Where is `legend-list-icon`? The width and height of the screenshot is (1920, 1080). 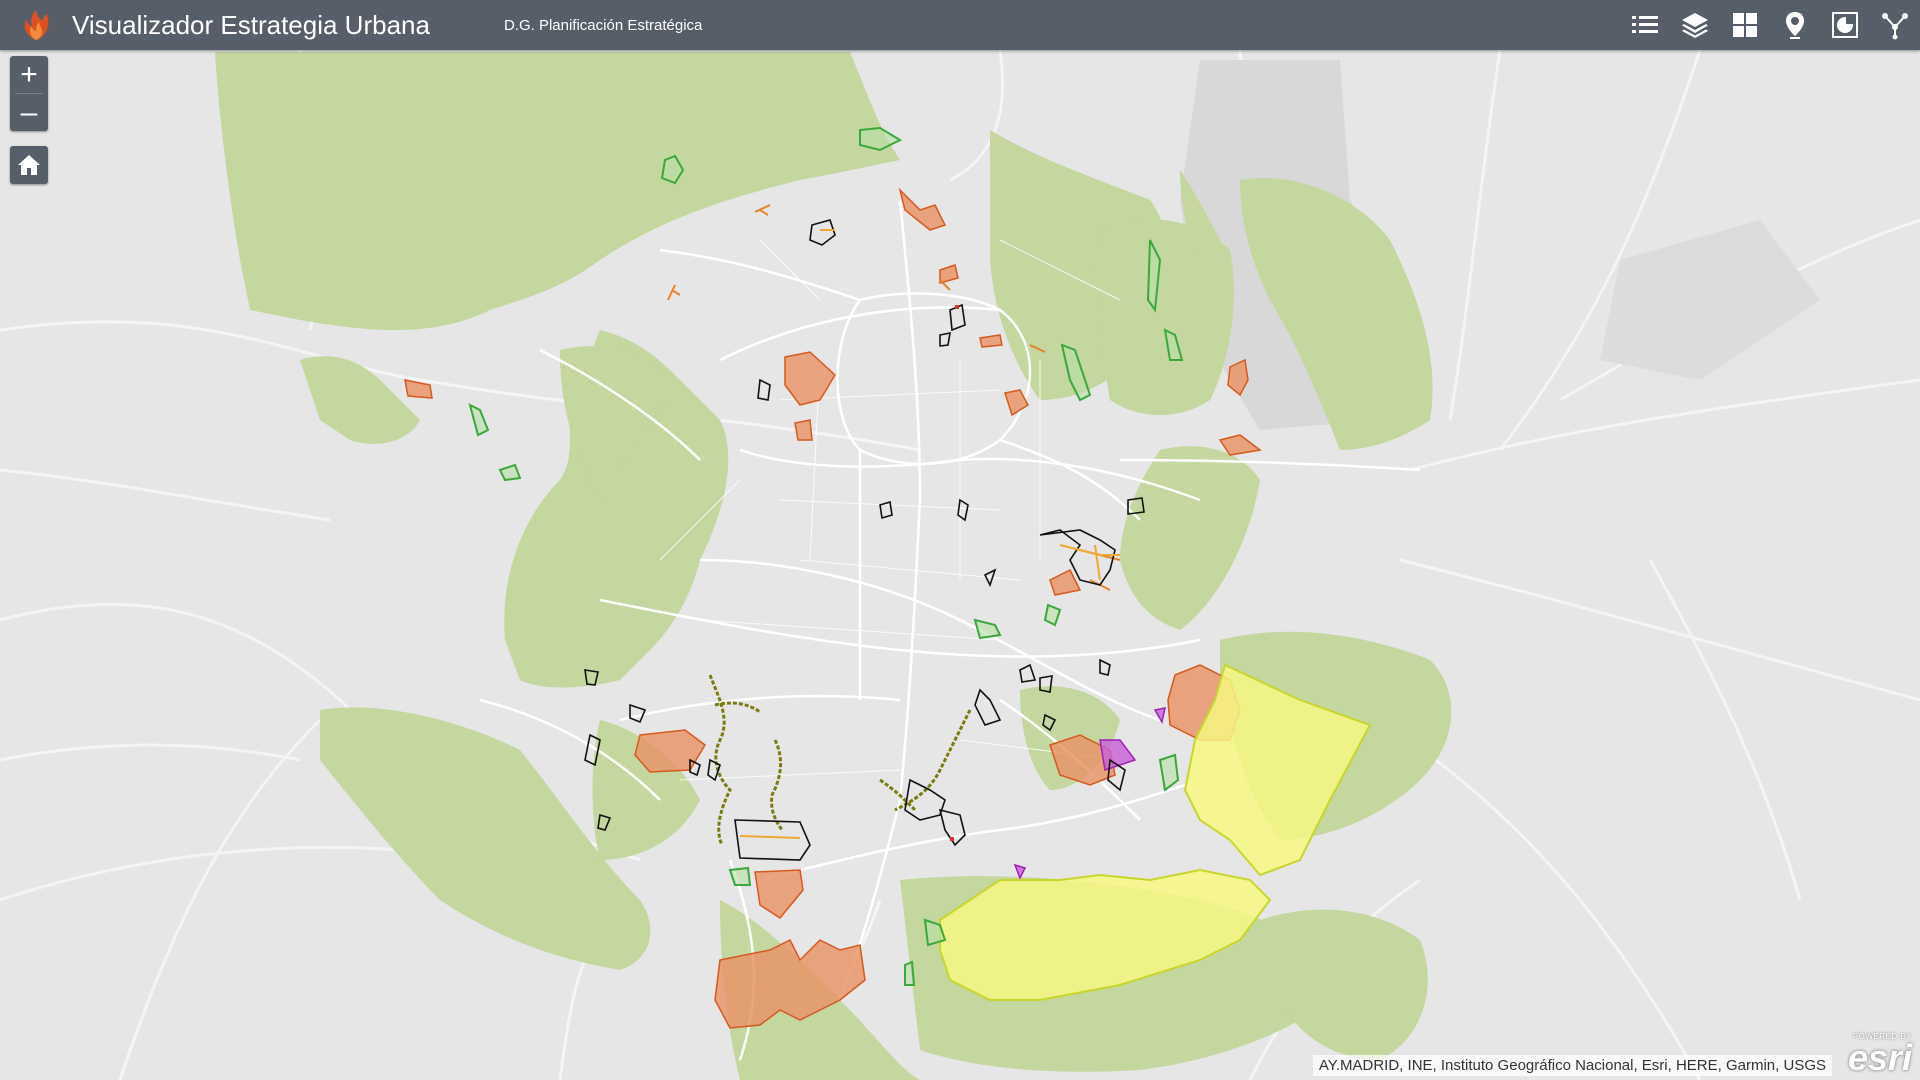
legend-list-icon is located at coordinates (1645, 25).